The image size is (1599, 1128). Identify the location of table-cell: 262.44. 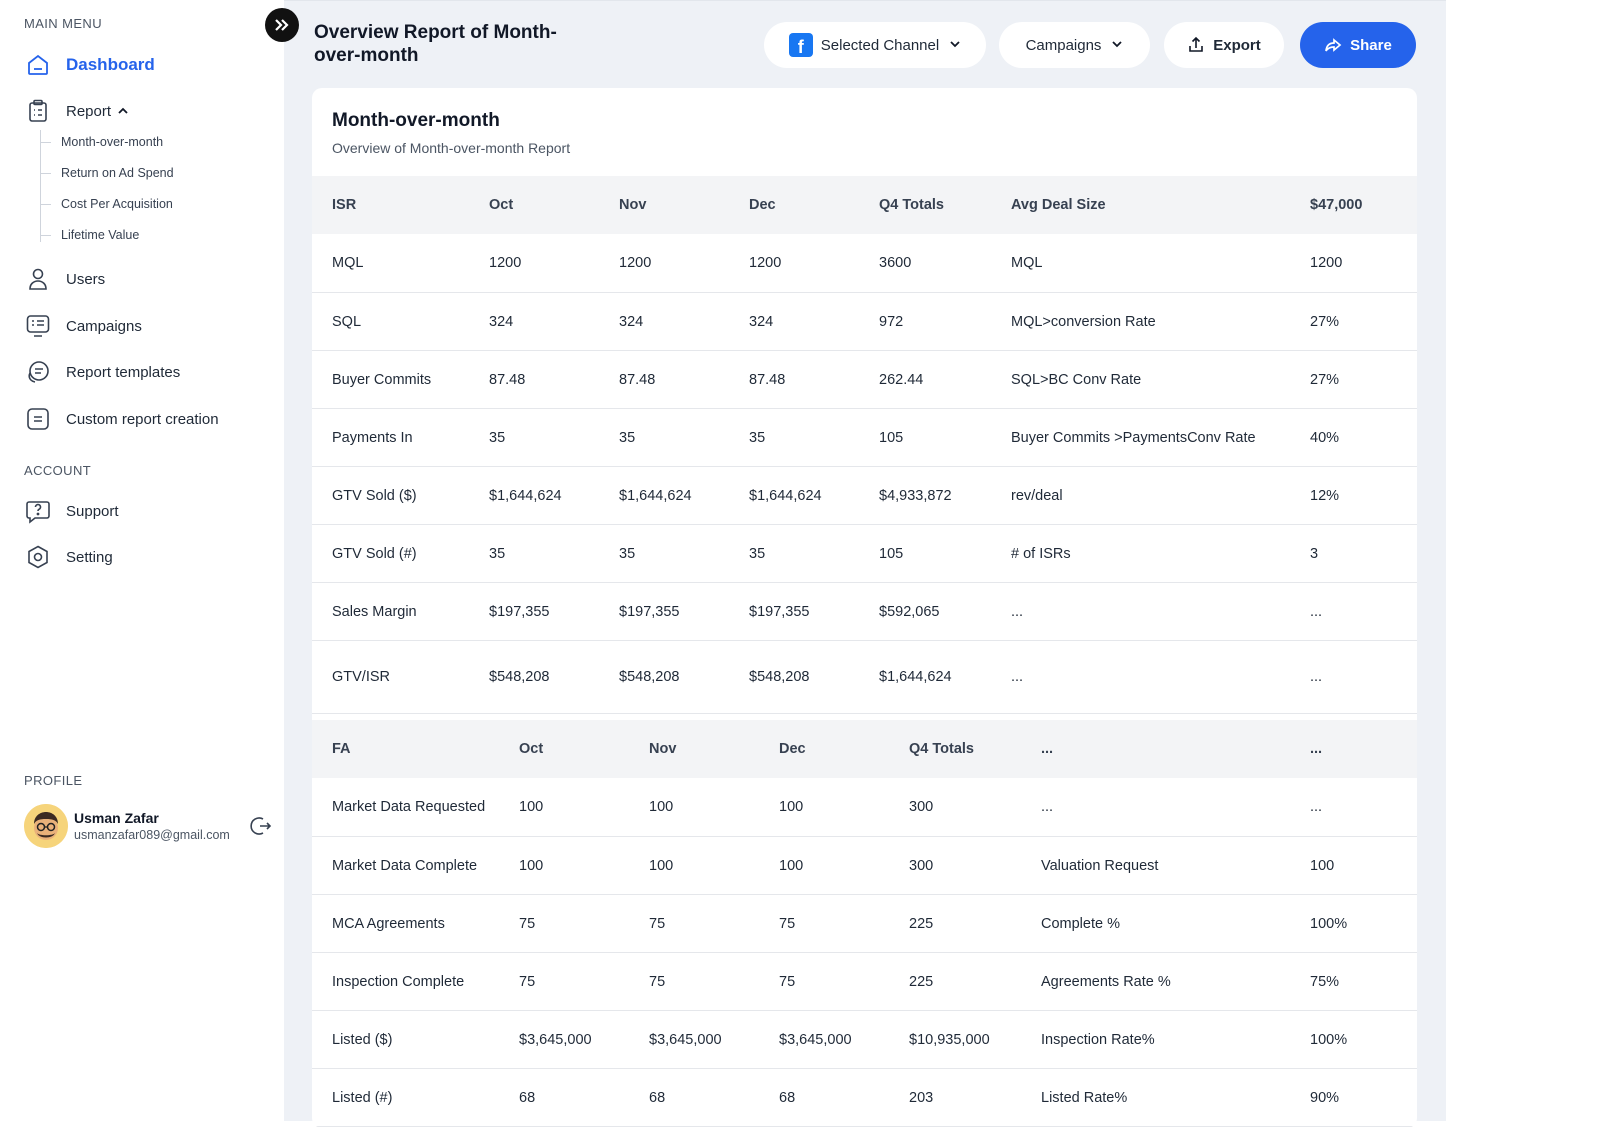
(901, 379).